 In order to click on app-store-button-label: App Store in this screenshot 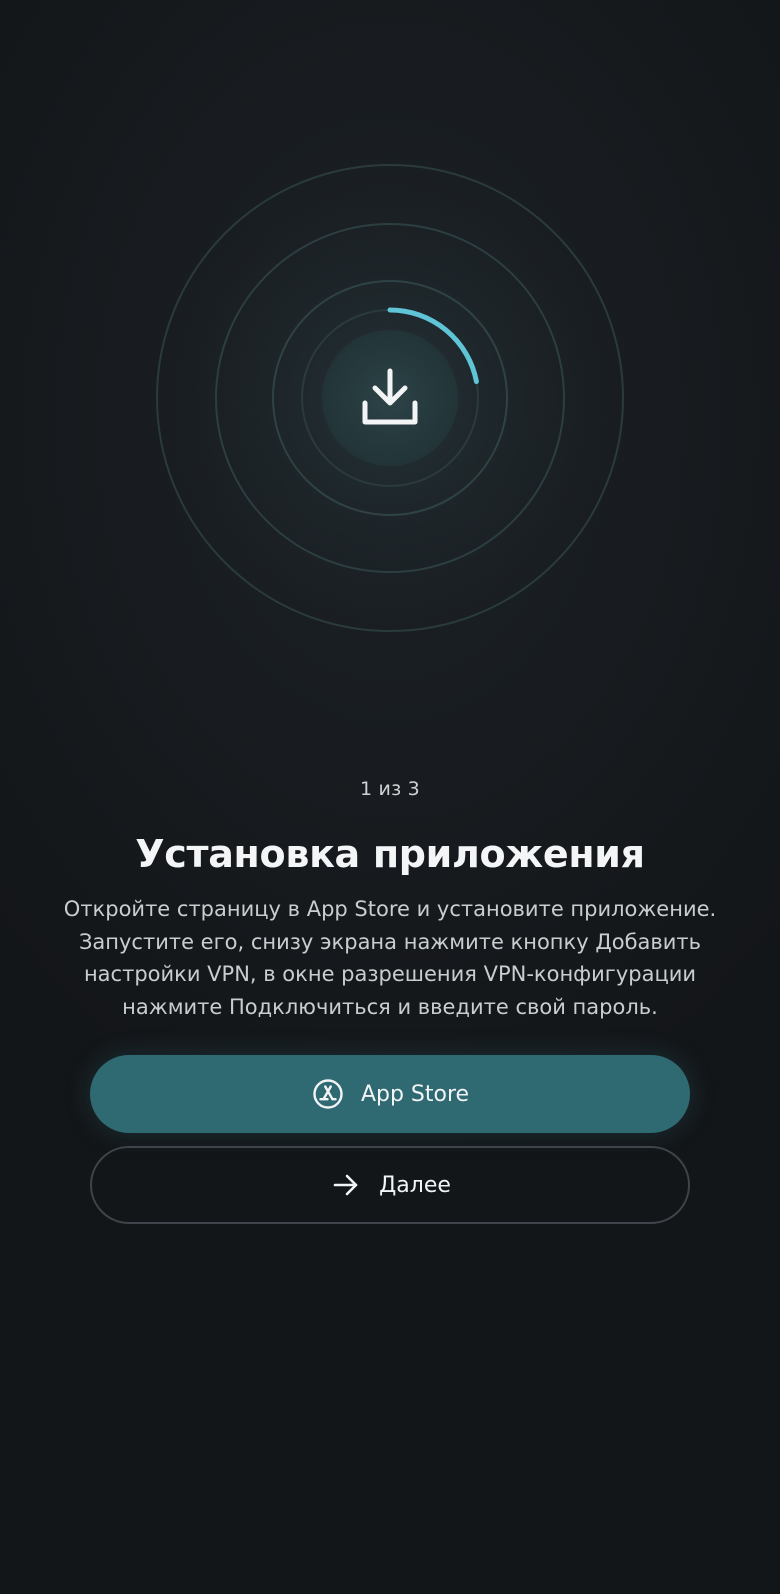, I will do `click(415, 1094)`.